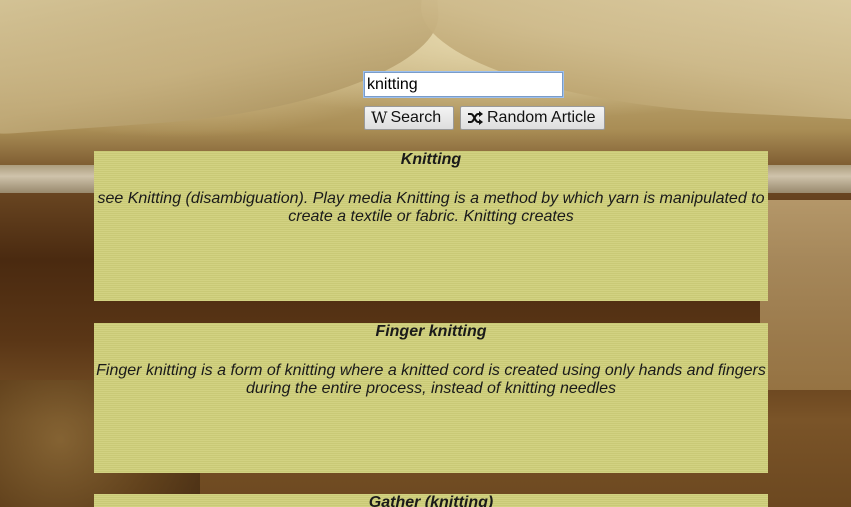 The width and height of the screenshot is (851, 507). What do you see at coordinates (379, 117) in the screenshot?
I see `wikipedia-w-icon: W` at bounding box center [379, 117].